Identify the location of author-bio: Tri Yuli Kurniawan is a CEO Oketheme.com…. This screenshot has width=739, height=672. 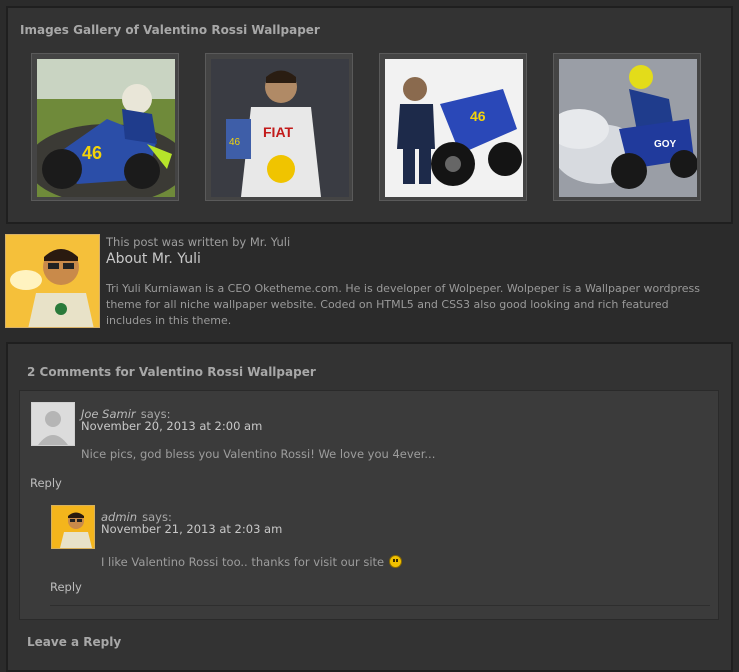
(403, 304).